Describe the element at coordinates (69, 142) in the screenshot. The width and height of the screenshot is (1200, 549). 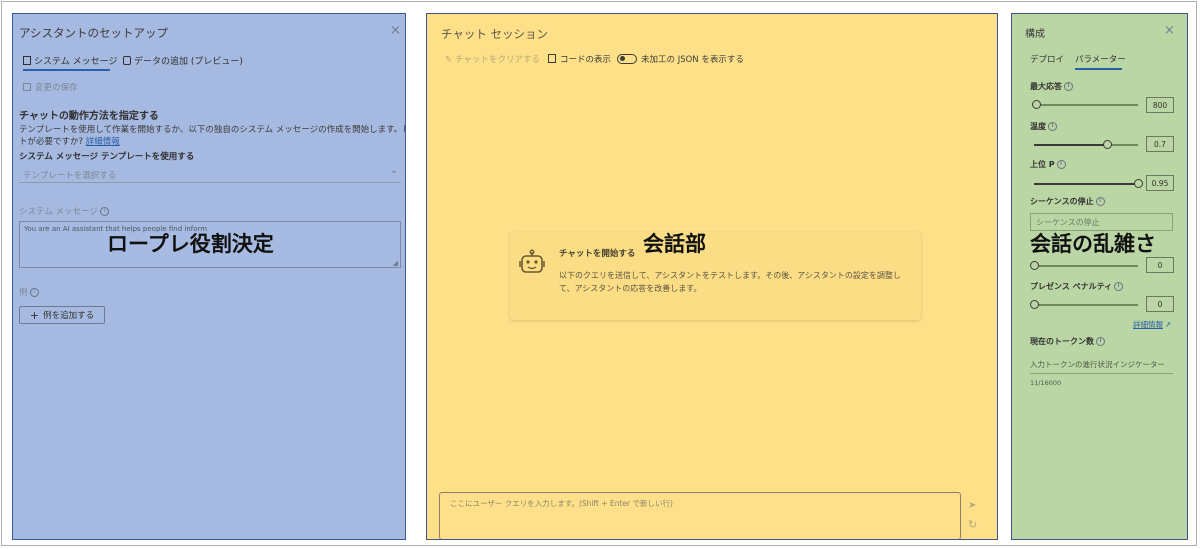
I see `description-line-2: トが必要ですか? 詳細情報` at that location.